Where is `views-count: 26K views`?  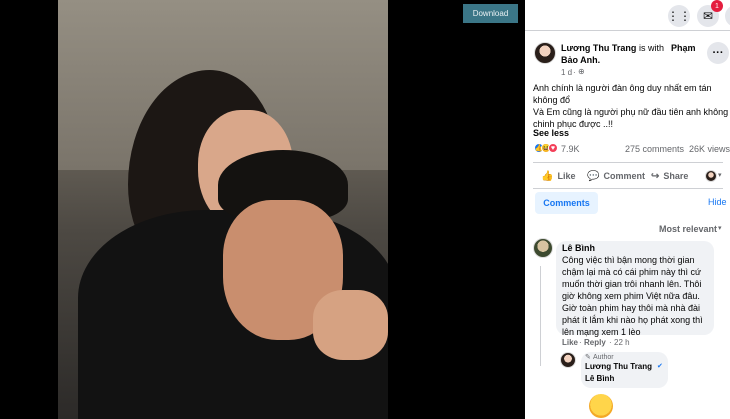
views-count: 26K views is located at coordinates (709, 149).